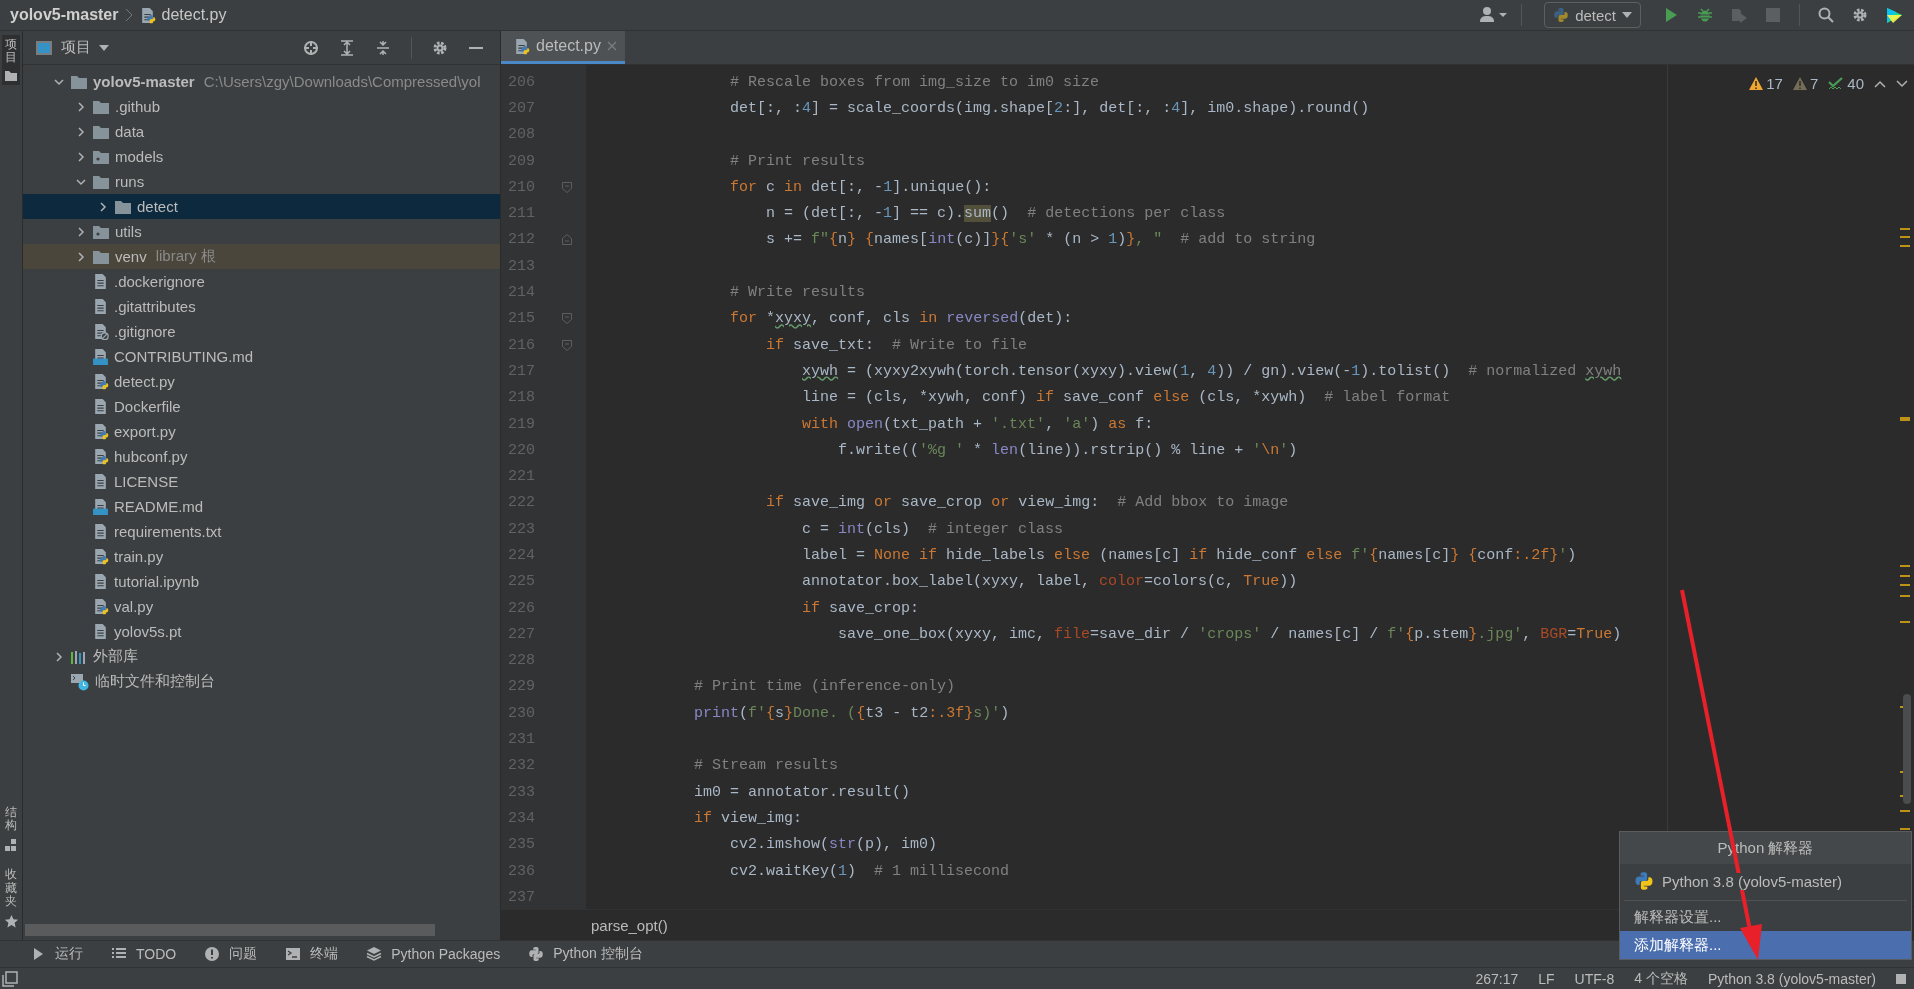 The image size is (1914, 989). Describe the element at coordinates (261, 331) in the screenshot. I see `tree-item: .gitignore` at that location.